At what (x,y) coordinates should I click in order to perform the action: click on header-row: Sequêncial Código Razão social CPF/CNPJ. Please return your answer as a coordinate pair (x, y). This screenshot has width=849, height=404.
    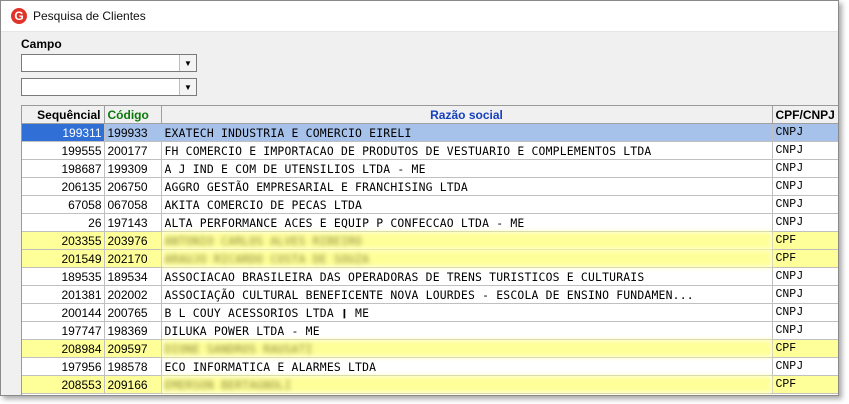
    Looking at the image, I should click on (430, 115).